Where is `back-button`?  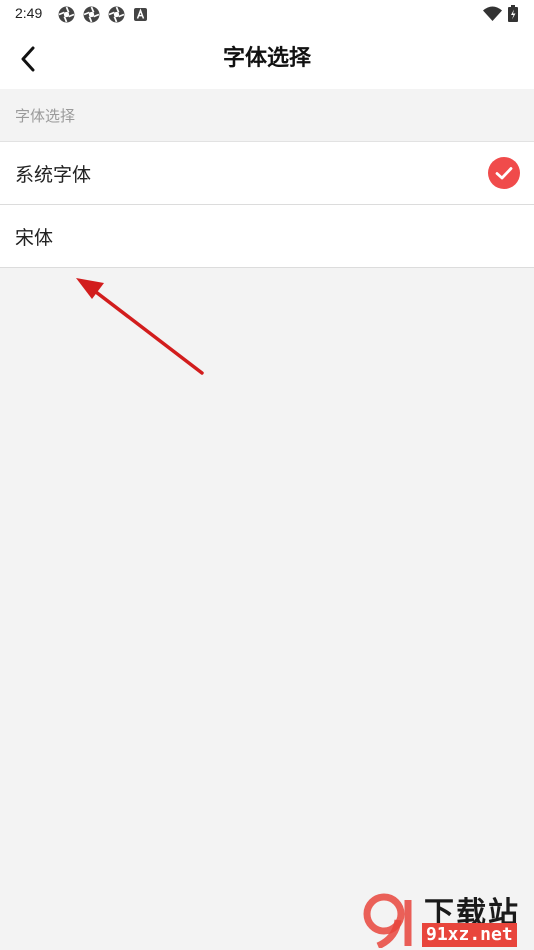 back-button is located at coordinates (29, 59).